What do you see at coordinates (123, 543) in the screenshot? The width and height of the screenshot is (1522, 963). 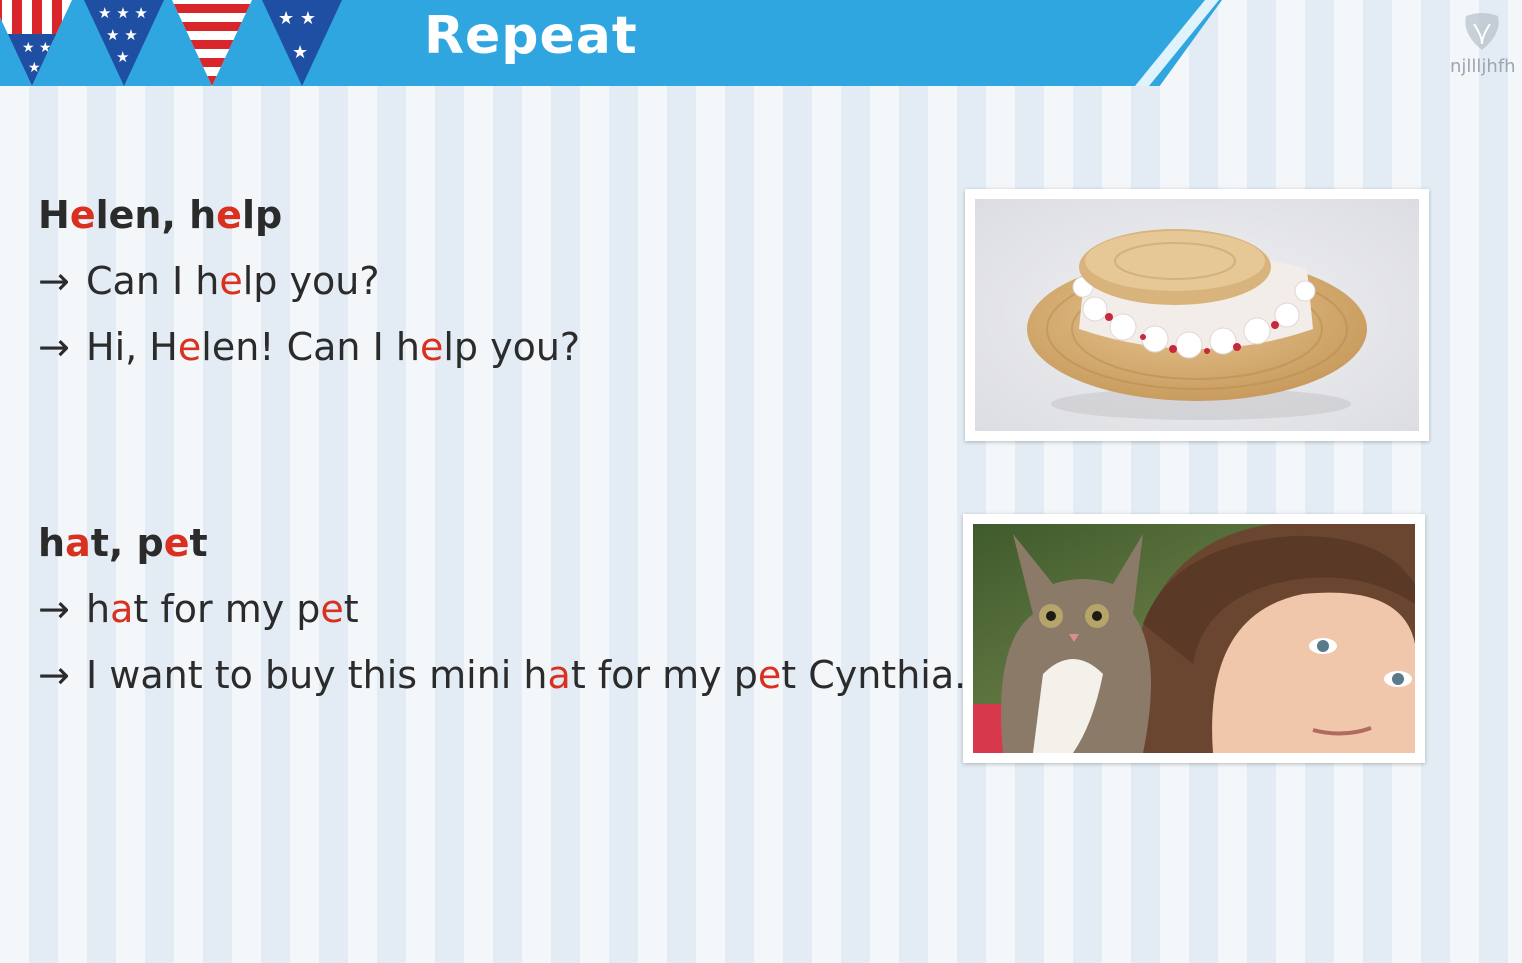 I see `section-heading: hat, pet` at bounding box center [123, 543].